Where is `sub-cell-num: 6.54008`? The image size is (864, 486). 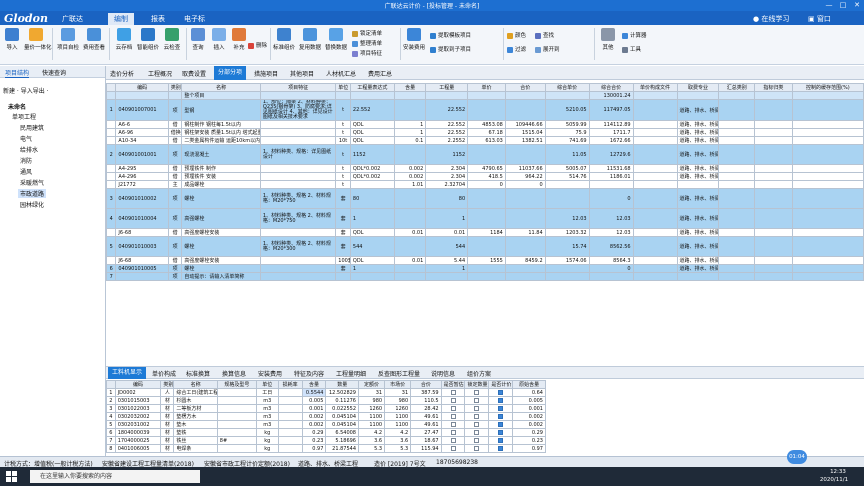 sub-cell-num: 6.54008 is located at coordinates (342, 432).